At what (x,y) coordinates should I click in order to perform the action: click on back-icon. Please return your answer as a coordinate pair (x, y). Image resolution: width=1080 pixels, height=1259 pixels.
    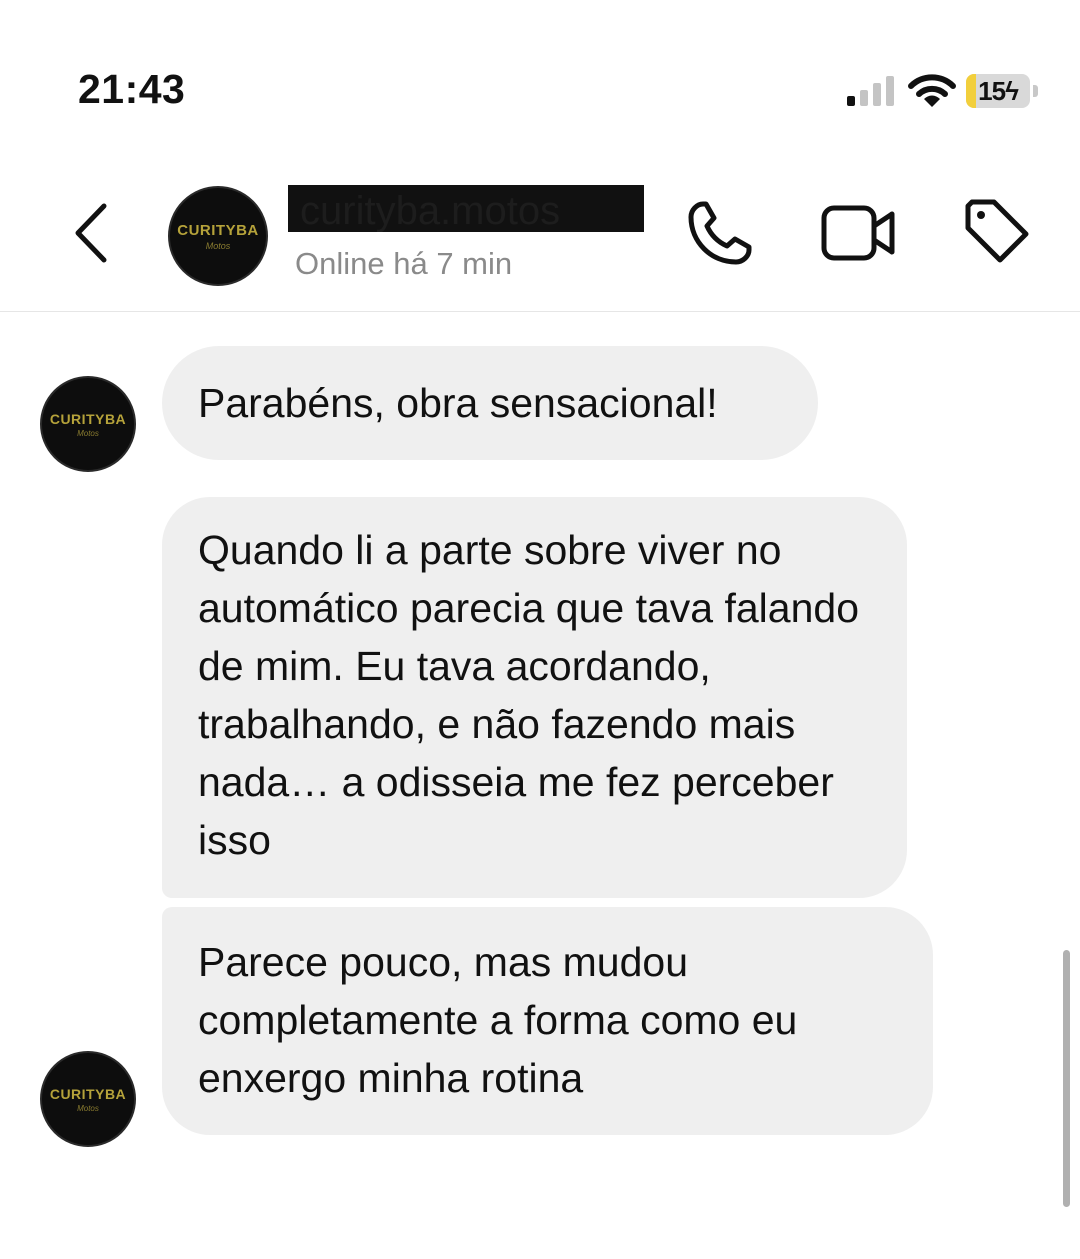
    Looking at the image, I should click on (91, 233).